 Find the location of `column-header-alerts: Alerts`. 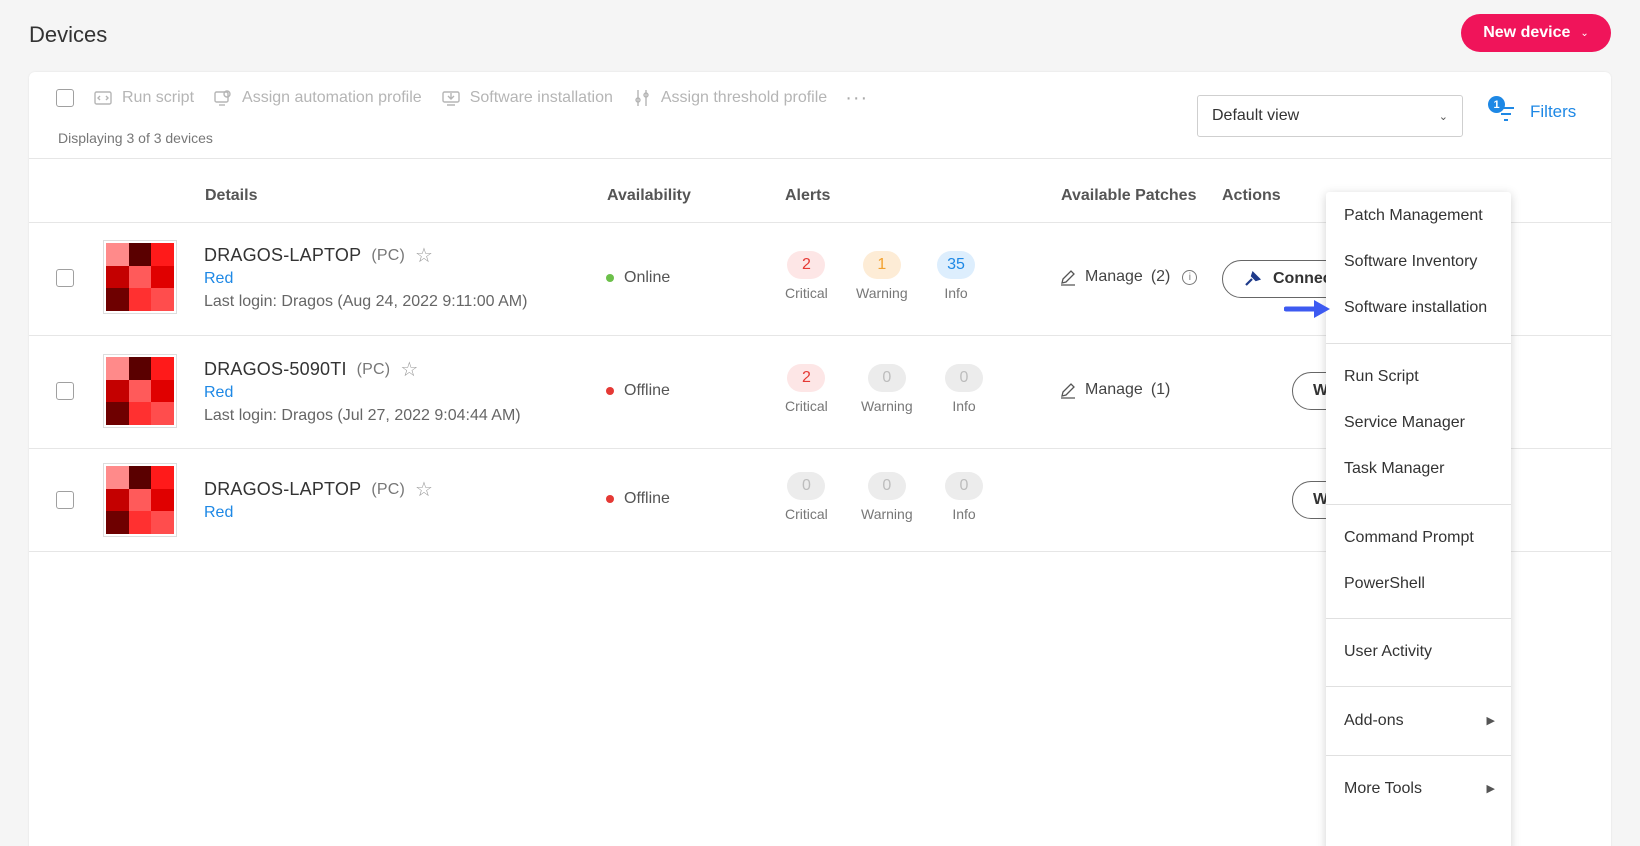

column-header-alerts: Alerts is located at coordinates (807, 196).